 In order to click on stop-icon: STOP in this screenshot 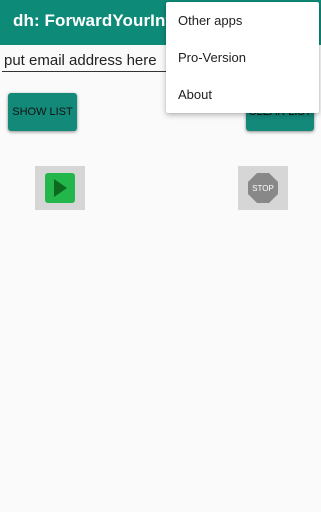, I will do `click(263, 188)`.